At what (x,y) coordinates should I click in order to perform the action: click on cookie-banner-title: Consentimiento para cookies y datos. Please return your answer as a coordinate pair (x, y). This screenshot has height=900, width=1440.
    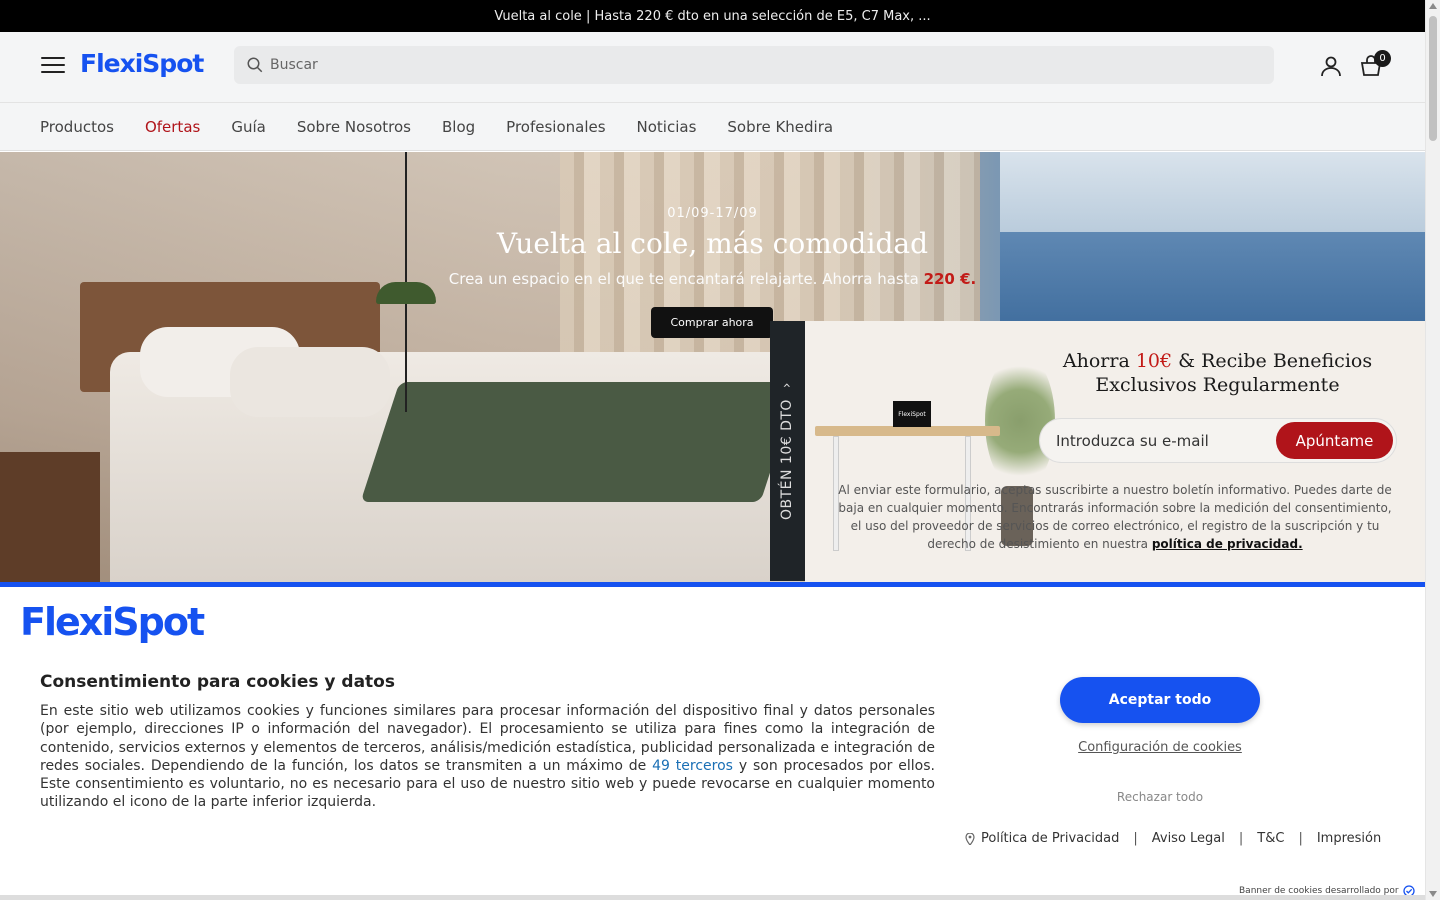
    Looking at the image, I should click on (217, 682).